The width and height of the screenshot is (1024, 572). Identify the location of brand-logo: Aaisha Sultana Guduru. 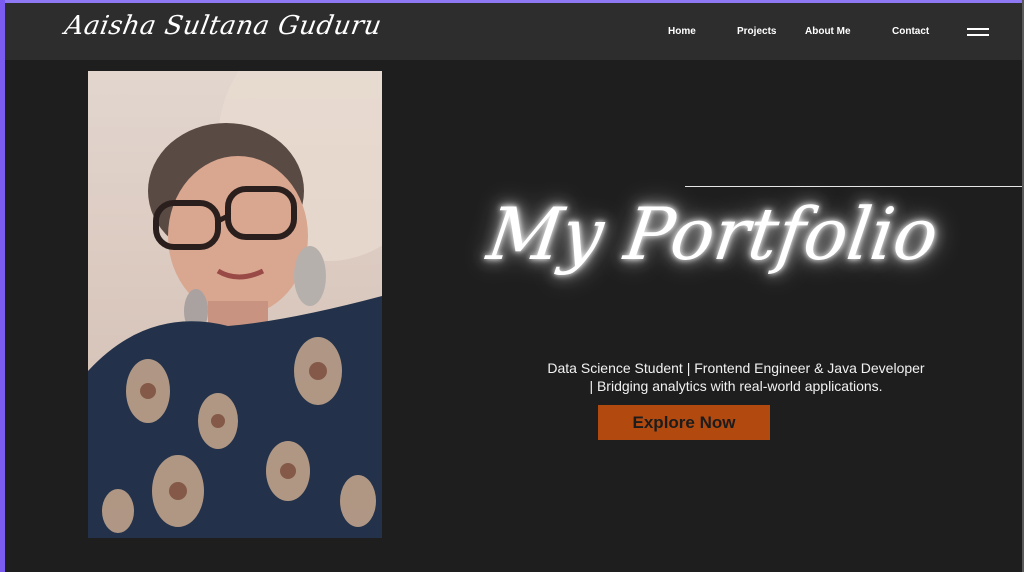
(223, 26).